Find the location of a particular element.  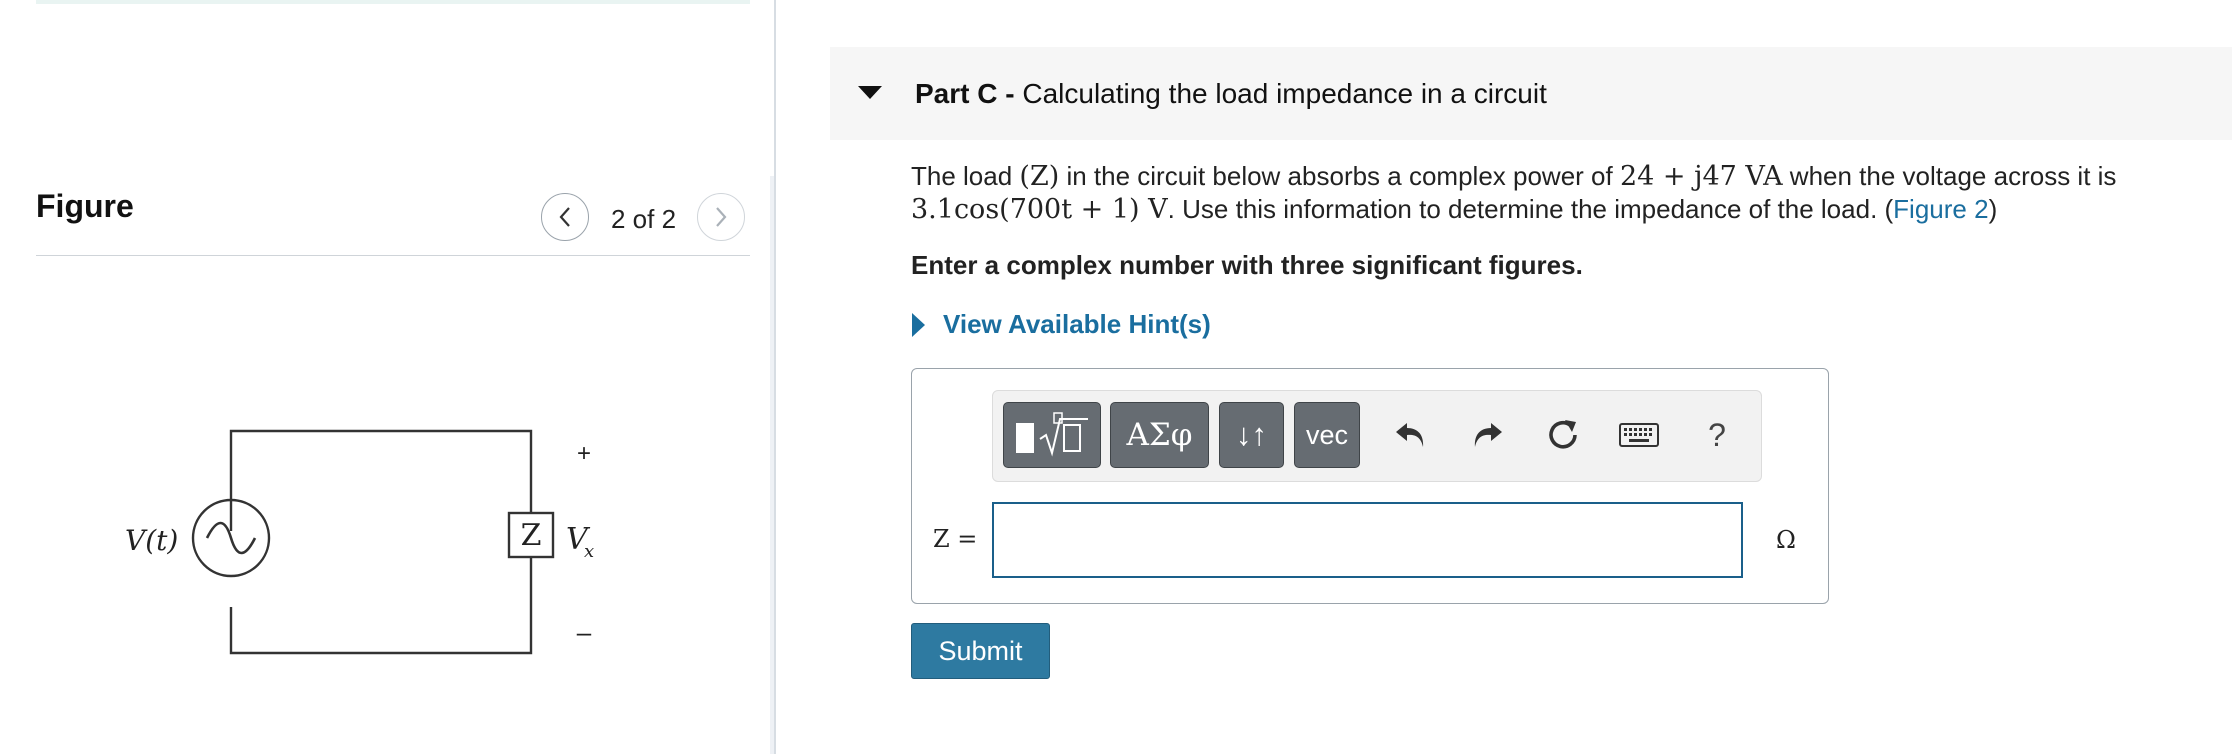

templates-button is located at coordinates (1052, 435).